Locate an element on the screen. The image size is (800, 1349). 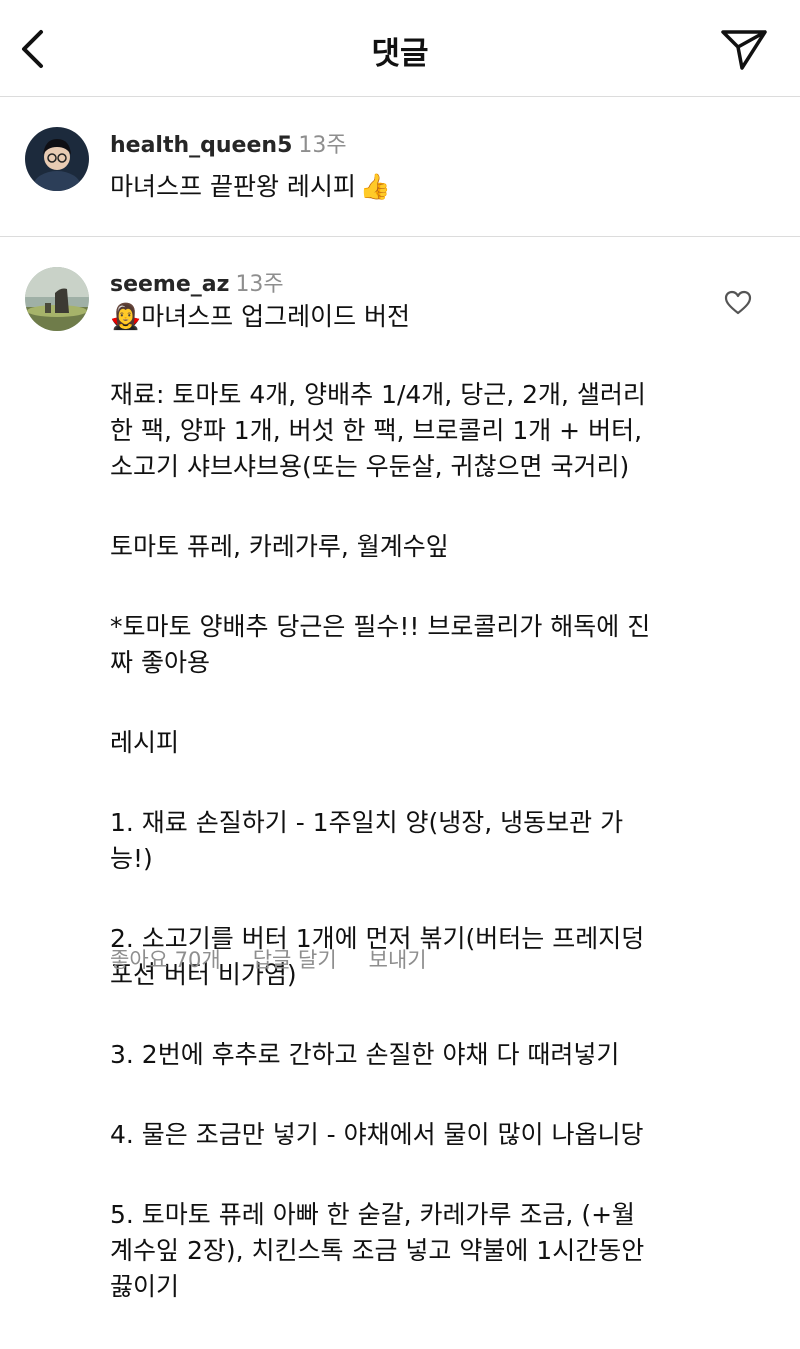
step-4: 4. 물은 조금만 넣기 - 야채에서 물이 많이 나옵니당 is located at coordinates (377, 1134).